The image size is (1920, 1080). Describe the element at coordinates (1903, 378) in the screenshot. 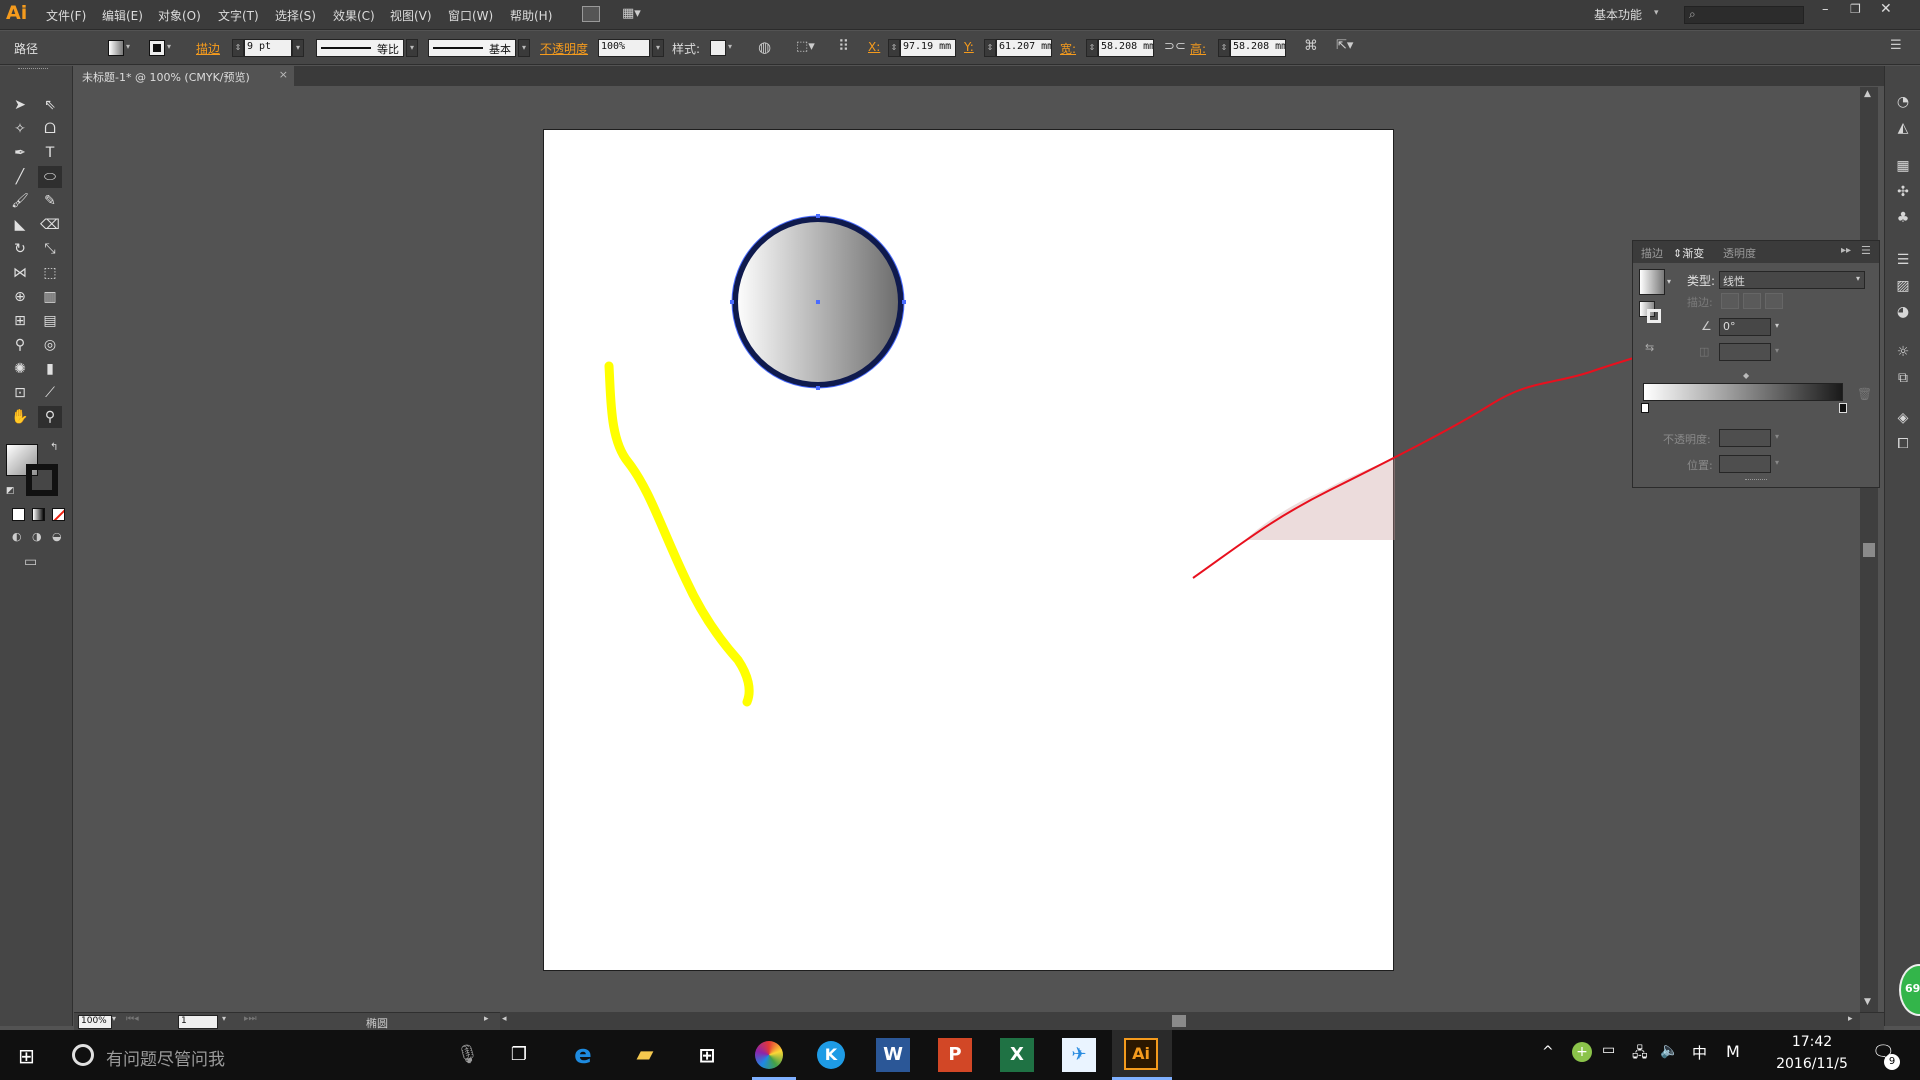

I see `graphic-styles-icon: ⧉` at that location.